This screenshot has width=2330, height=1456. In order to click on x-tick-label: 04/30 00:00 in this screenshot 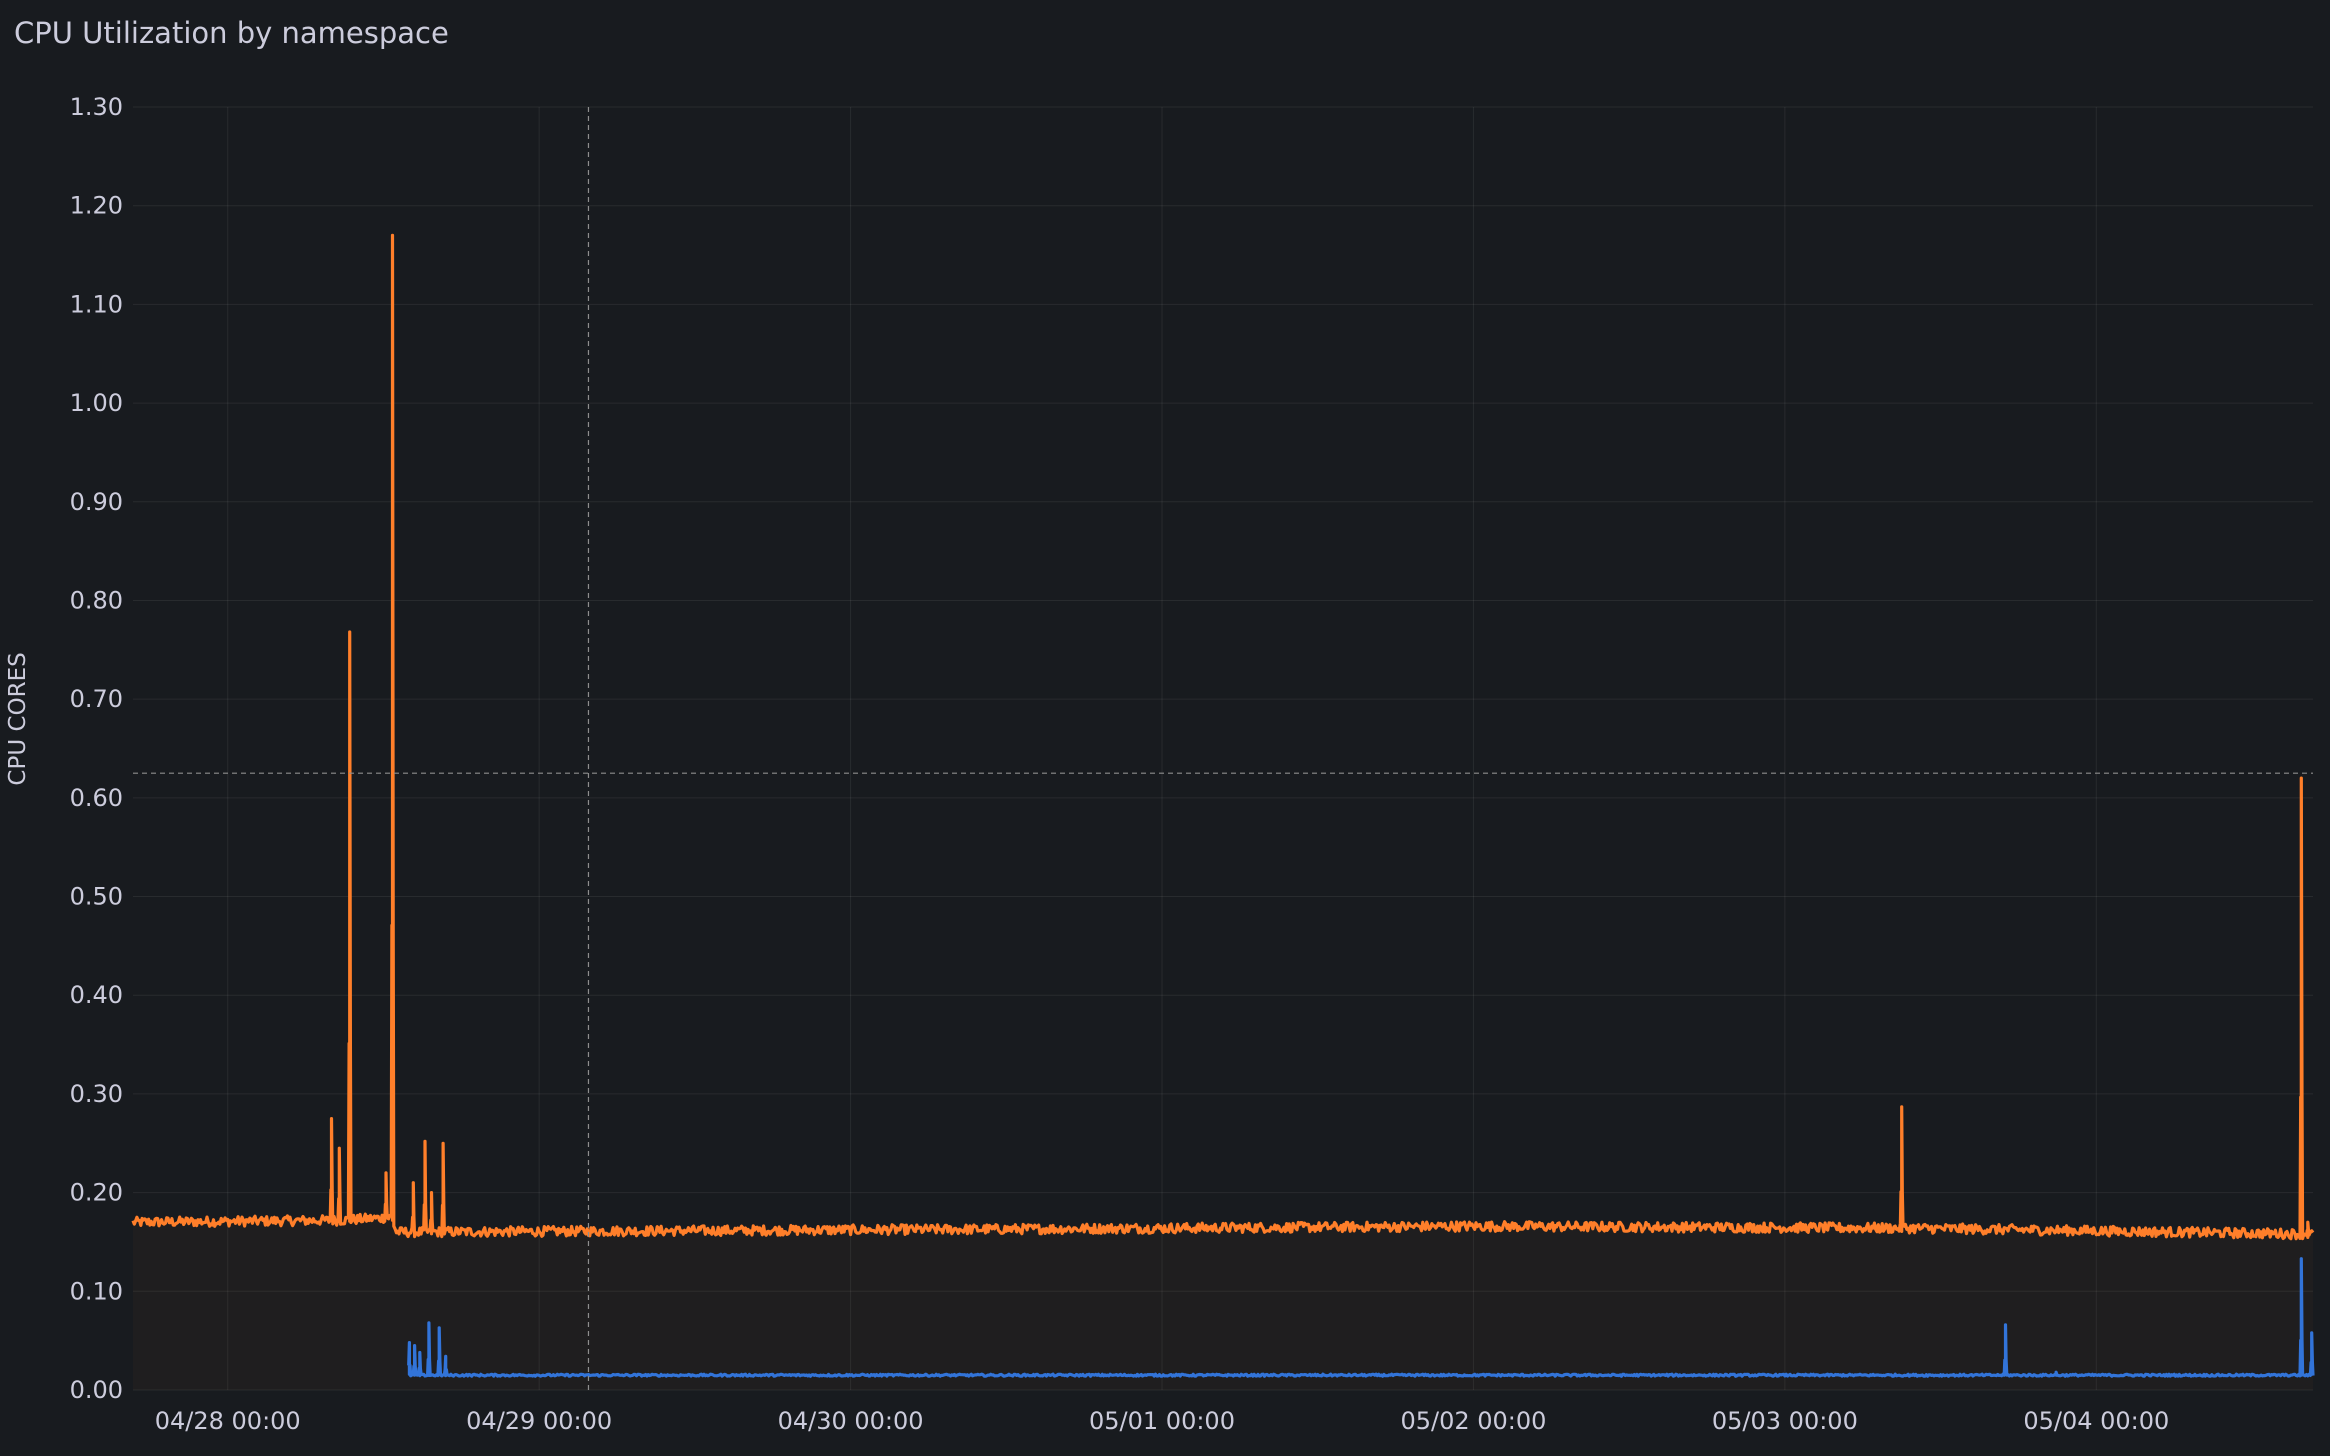, I will do `click(851, 1421)`.